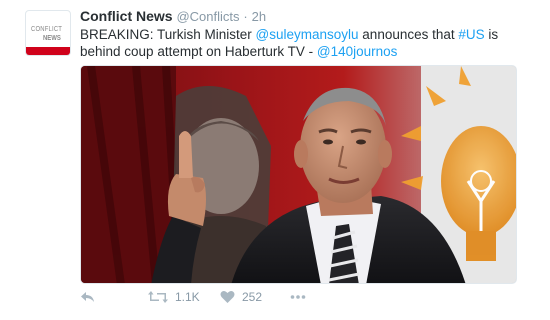 The width and height of the screenshot is (550, 320). What do you see at coordinates (227, 297) in the screenshot?
I see `heart-icon` at bounding box center [227, 297].